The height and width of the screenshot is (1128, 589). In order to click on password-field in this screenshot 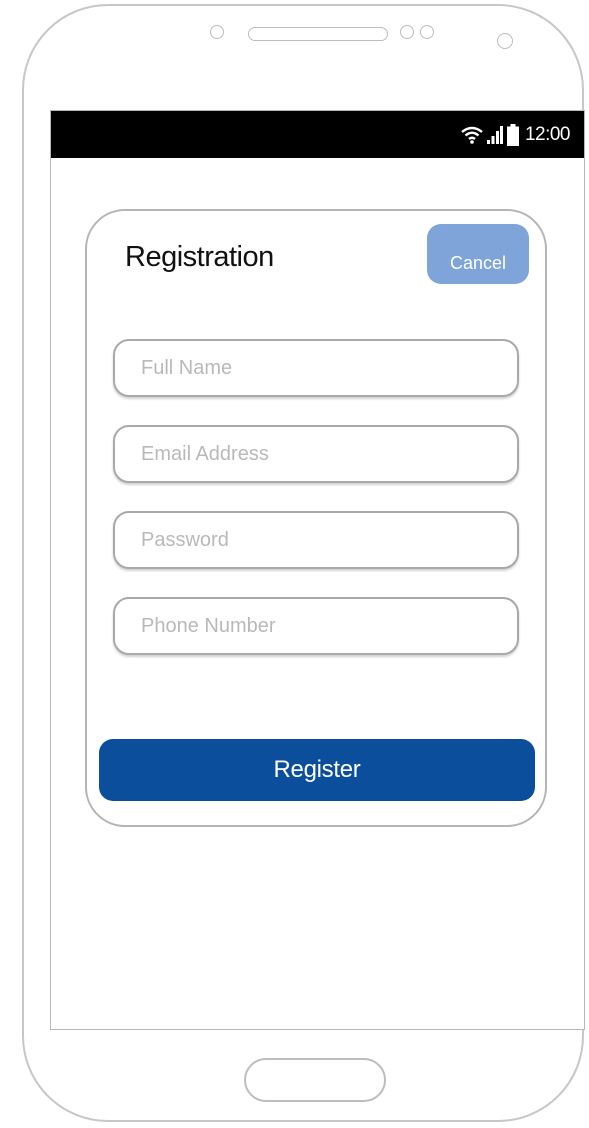, I will do `click(316, 540)`.